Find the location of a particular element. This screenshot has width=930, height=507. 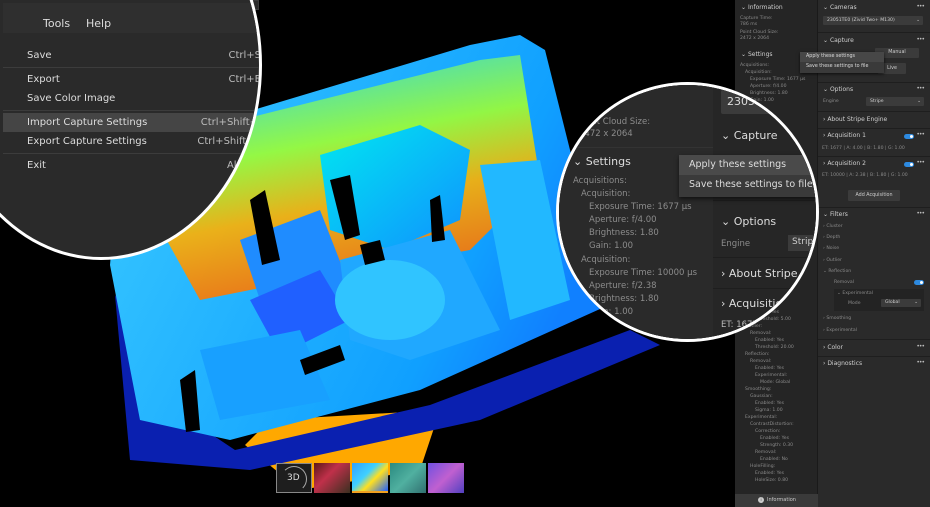

diagnostics-header: › Diagnostics is located at coordinates (842, 363).